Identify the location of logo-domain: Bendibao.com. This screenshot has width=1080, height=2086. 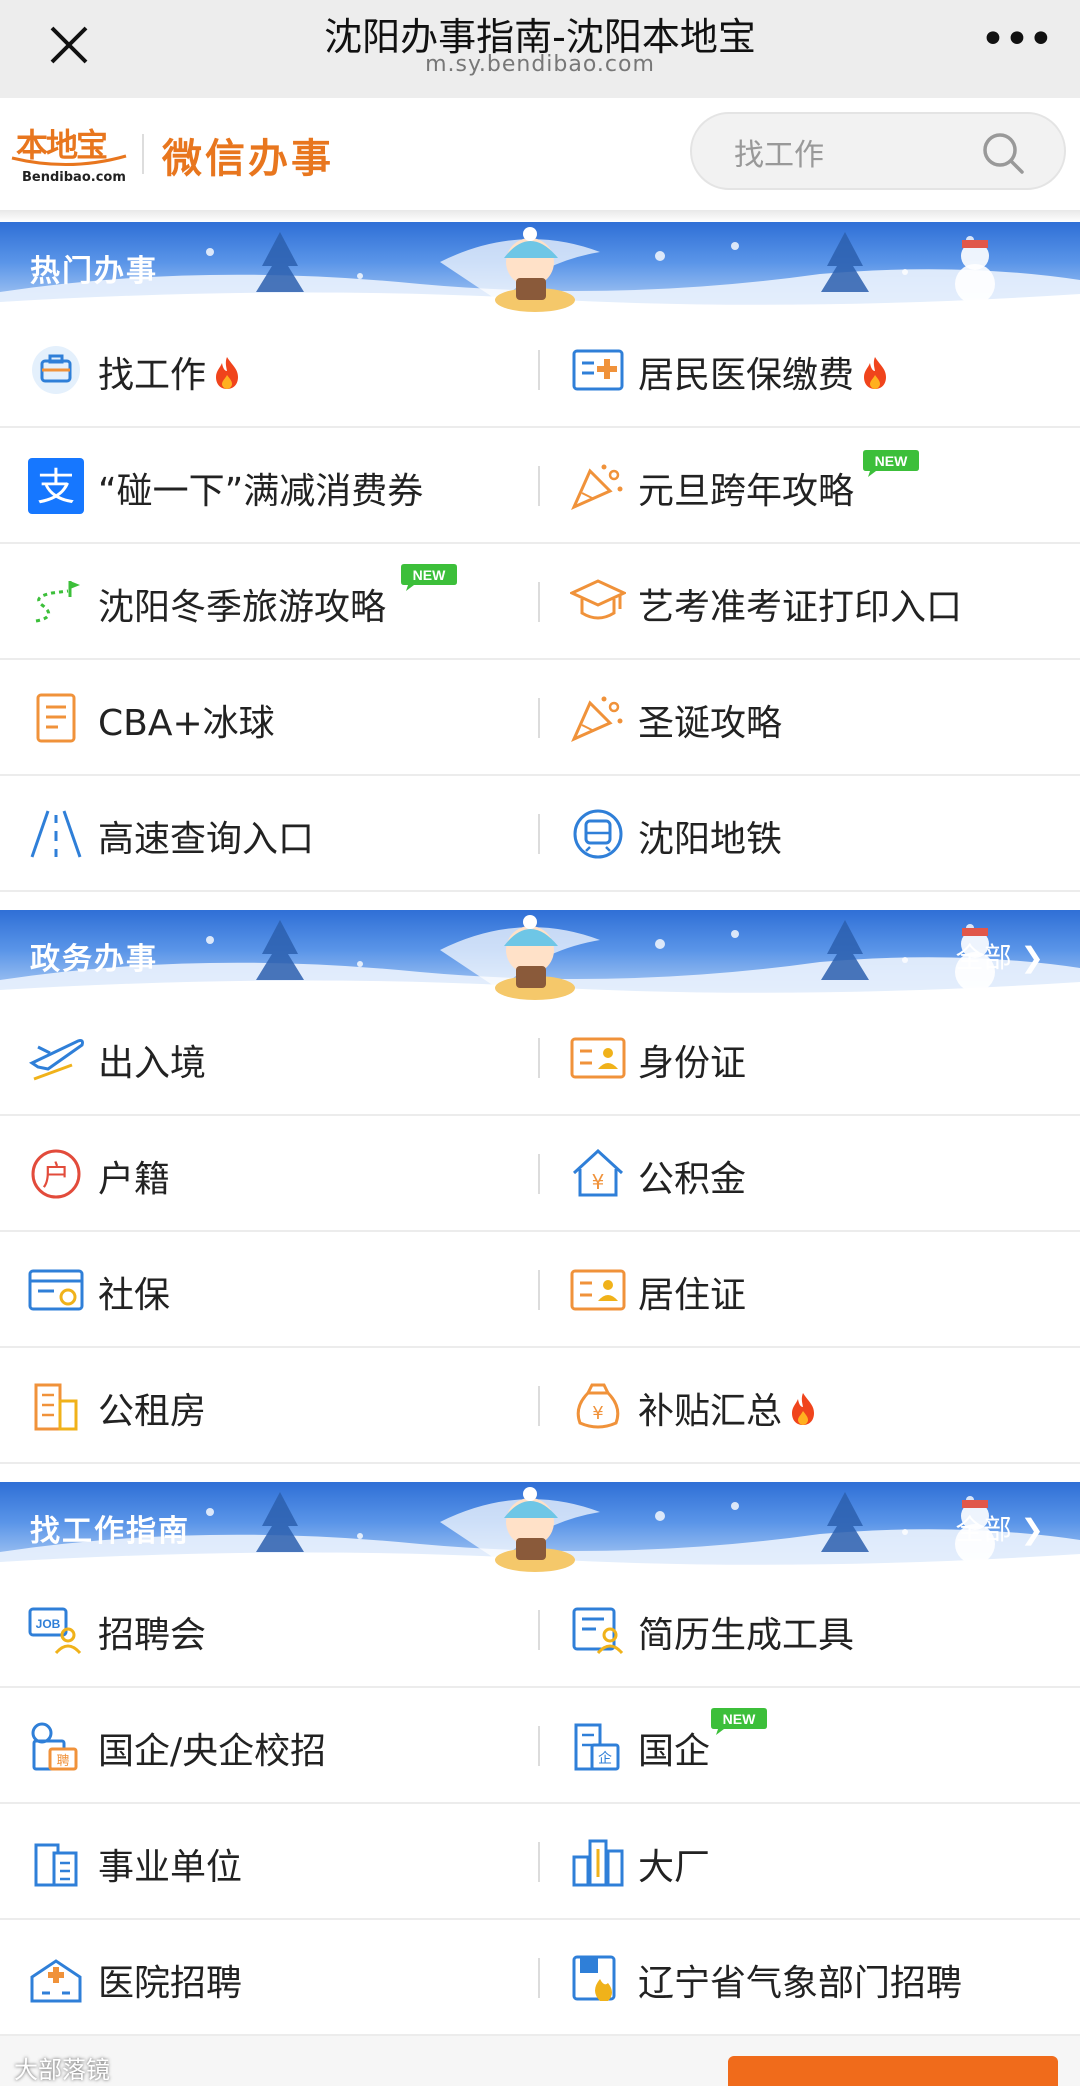
(74, 177).